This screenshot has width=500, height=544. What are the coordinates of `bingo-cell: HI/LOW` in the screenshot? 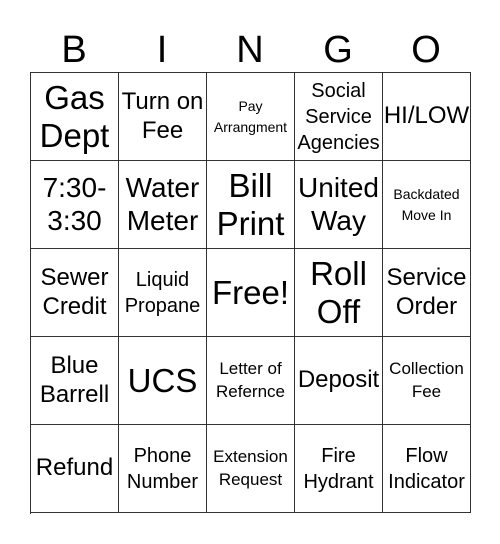 It's located at (427, 117).